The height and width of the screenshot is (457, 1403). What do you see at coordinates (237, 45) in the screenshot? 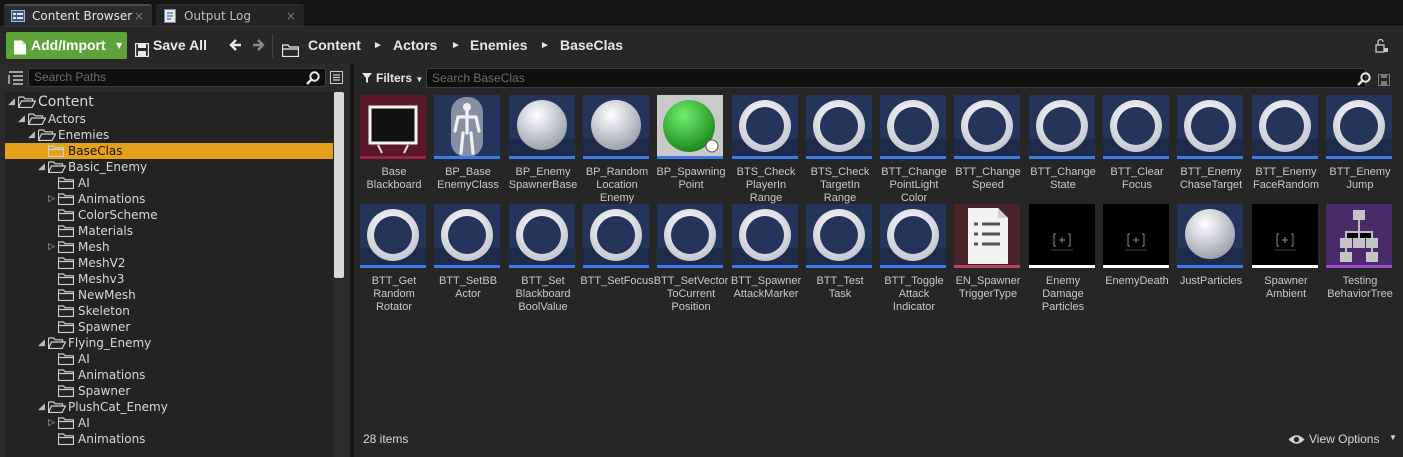
I see `back-arrow-icon` at bounding box center [237, 45].